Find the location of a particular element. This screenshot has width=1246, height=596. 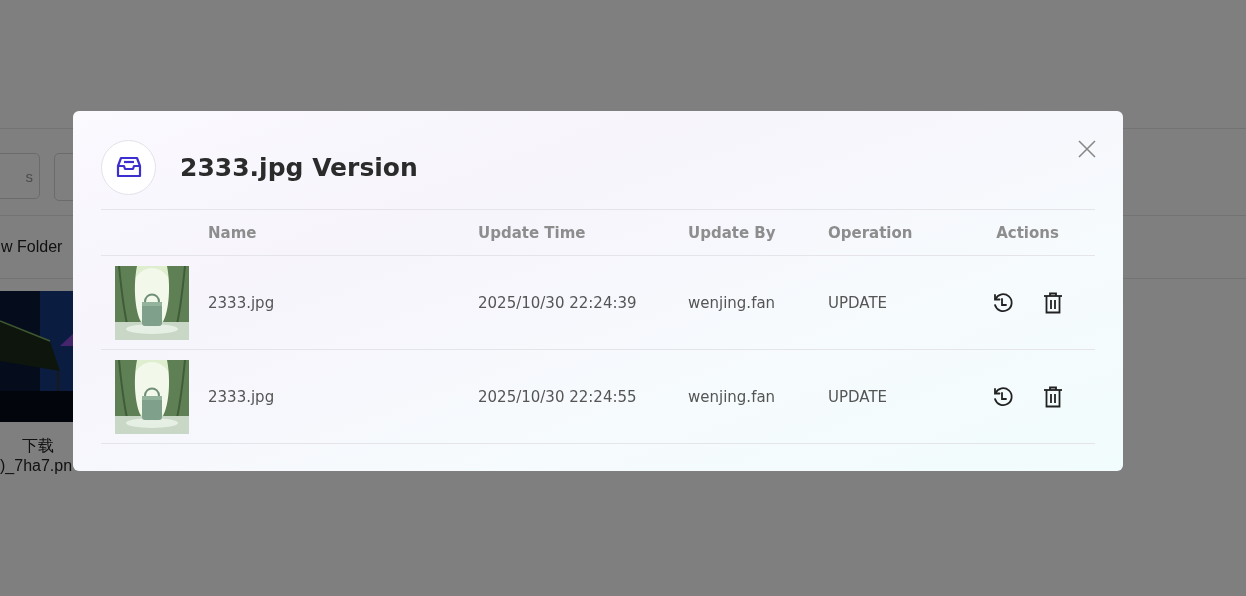

column-header: Operation is located at coordinates (870, 232).